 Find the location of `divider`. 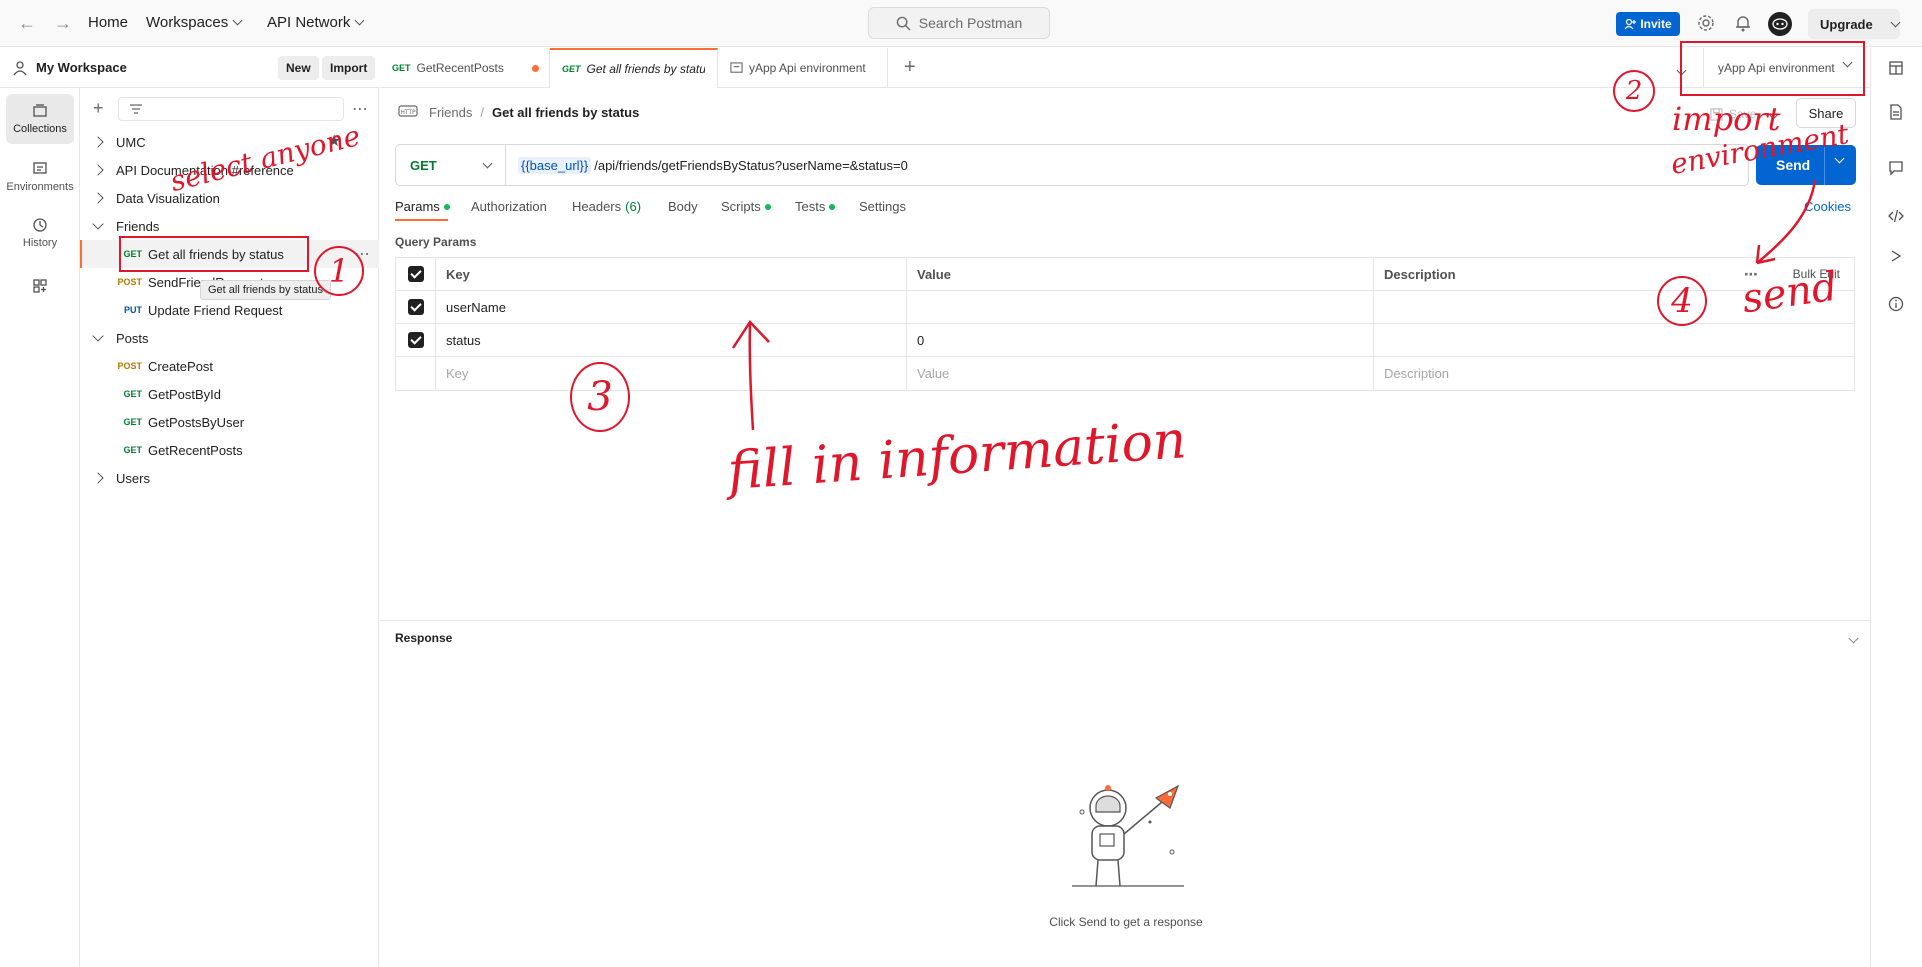

divider is located at coordinates (1125, 620).